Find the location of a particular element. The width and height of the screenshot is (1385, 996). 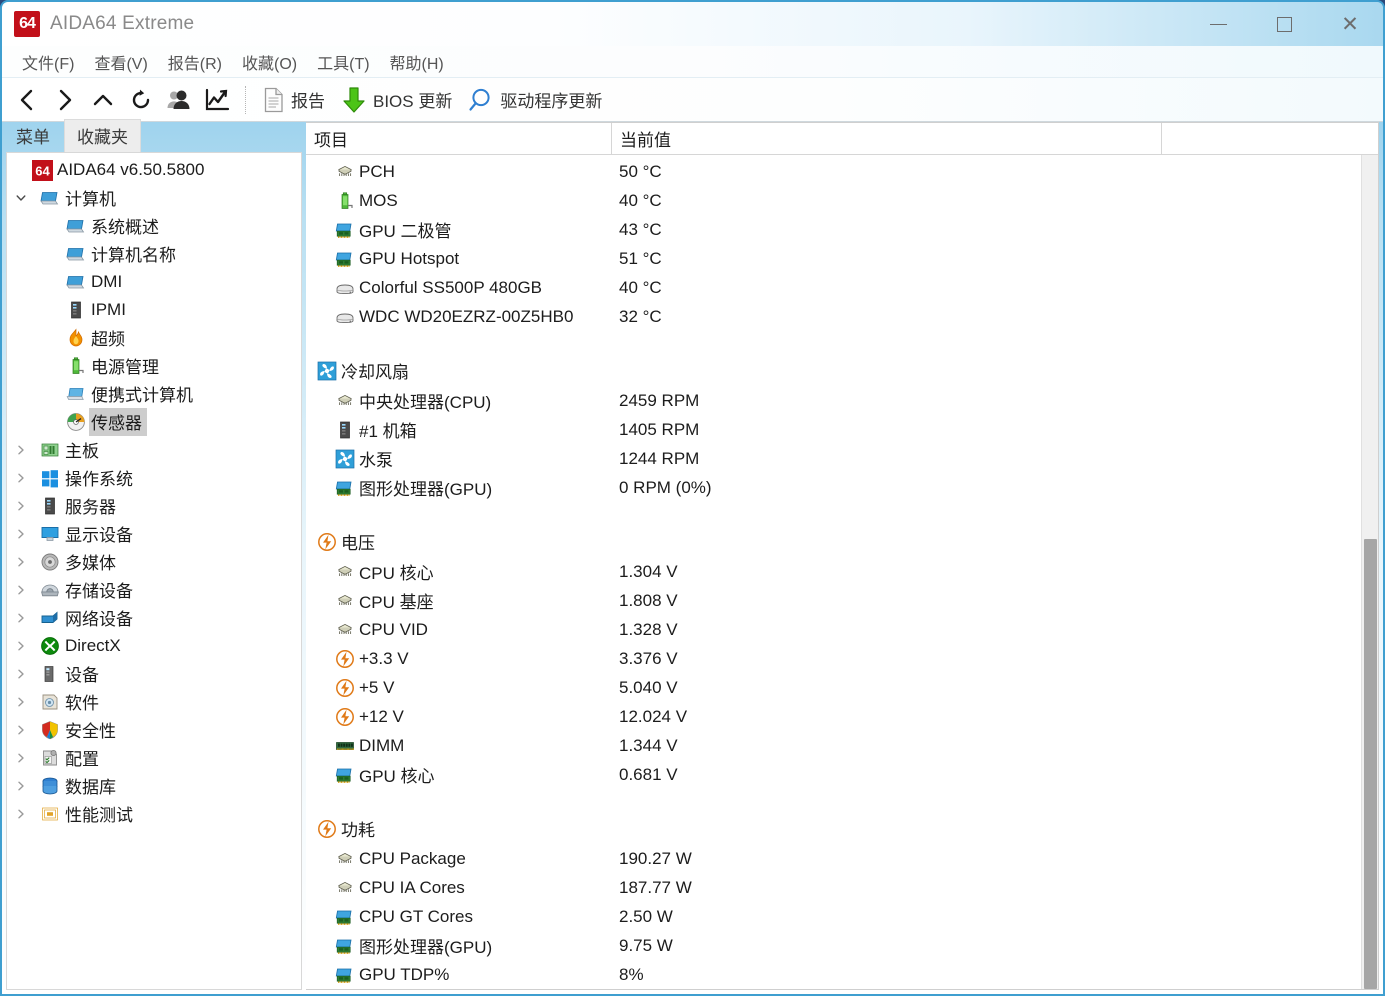

sidebar-item-7: 便携式计算机 is located at coordinates (154, 394).